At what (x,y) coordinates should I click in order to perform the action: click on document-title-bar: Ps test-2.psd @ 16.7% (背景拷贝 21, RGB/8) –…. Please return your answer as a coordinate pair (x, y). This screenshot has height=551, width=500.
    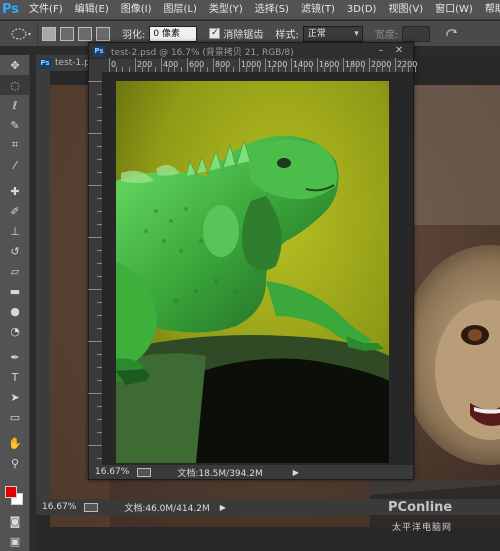
    Looking at the image, I should click on (251, 51).